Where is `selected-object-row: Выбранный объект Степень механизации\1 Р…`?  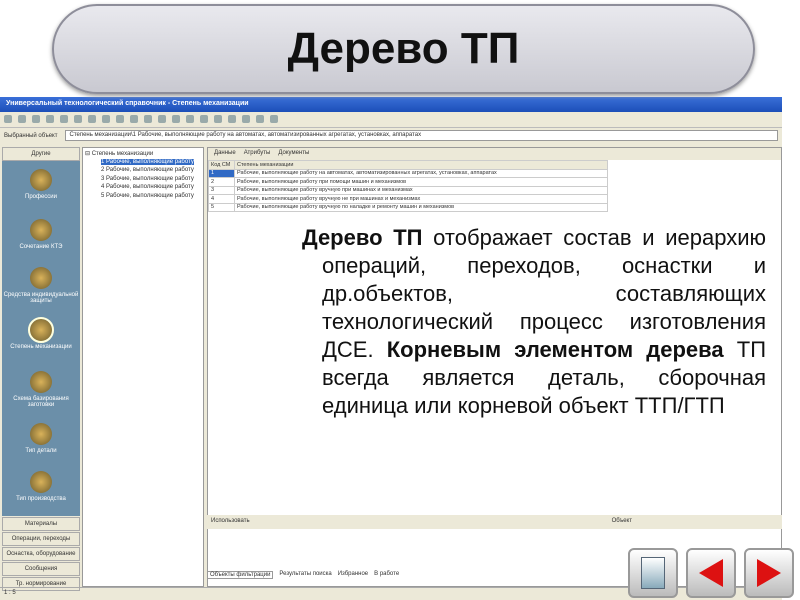
selected-object-row: Выбранный объект Степень механизации\1 Р… is located at coordinates (391, 135).